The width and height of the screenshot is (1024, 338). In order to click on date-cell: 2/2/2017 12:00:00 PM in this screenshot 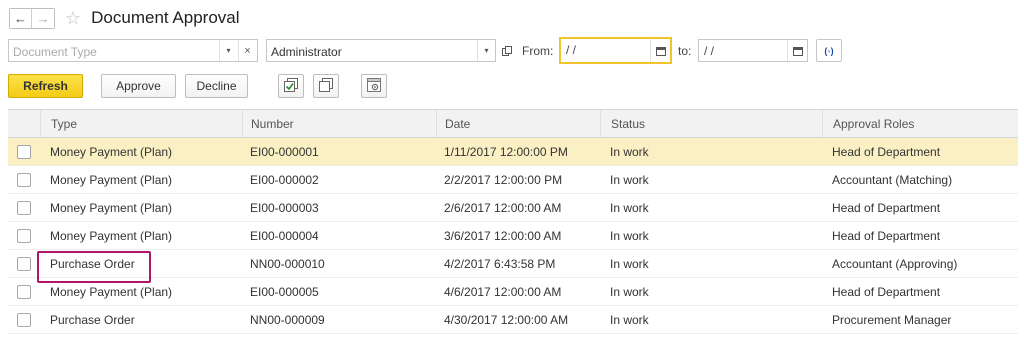, I will do `click(503, 179)`.